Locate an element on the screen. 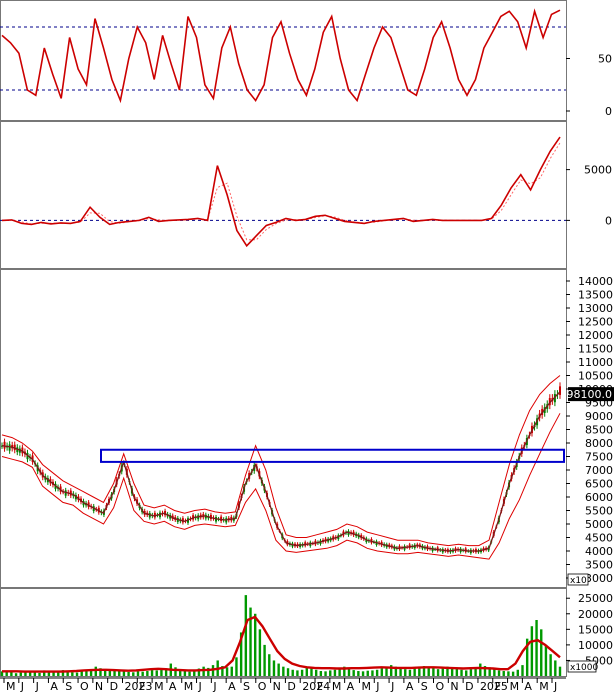 The height and width of the screenshot is (699, 614). price-y-tick-label: 9000 is located at coordinates (599, 416).